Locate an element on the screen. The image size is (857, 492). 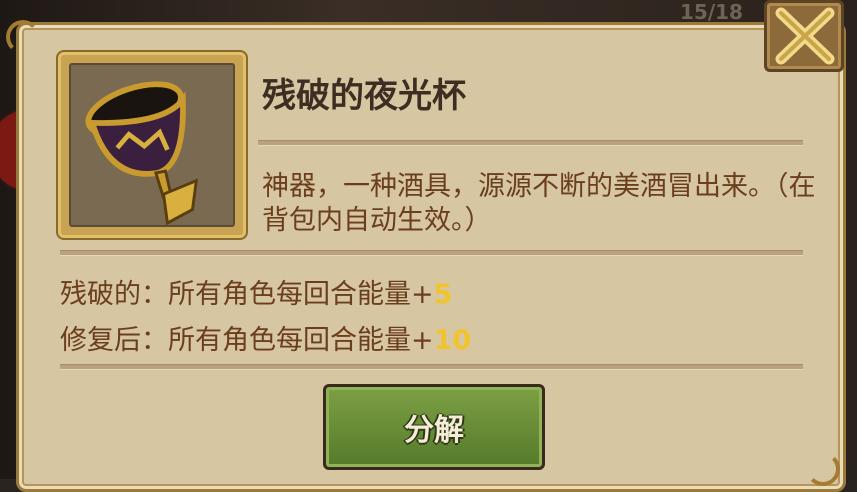
stat-broken: 残破的：所有角色每回合能量+5 is located at coordinates (256, 291).